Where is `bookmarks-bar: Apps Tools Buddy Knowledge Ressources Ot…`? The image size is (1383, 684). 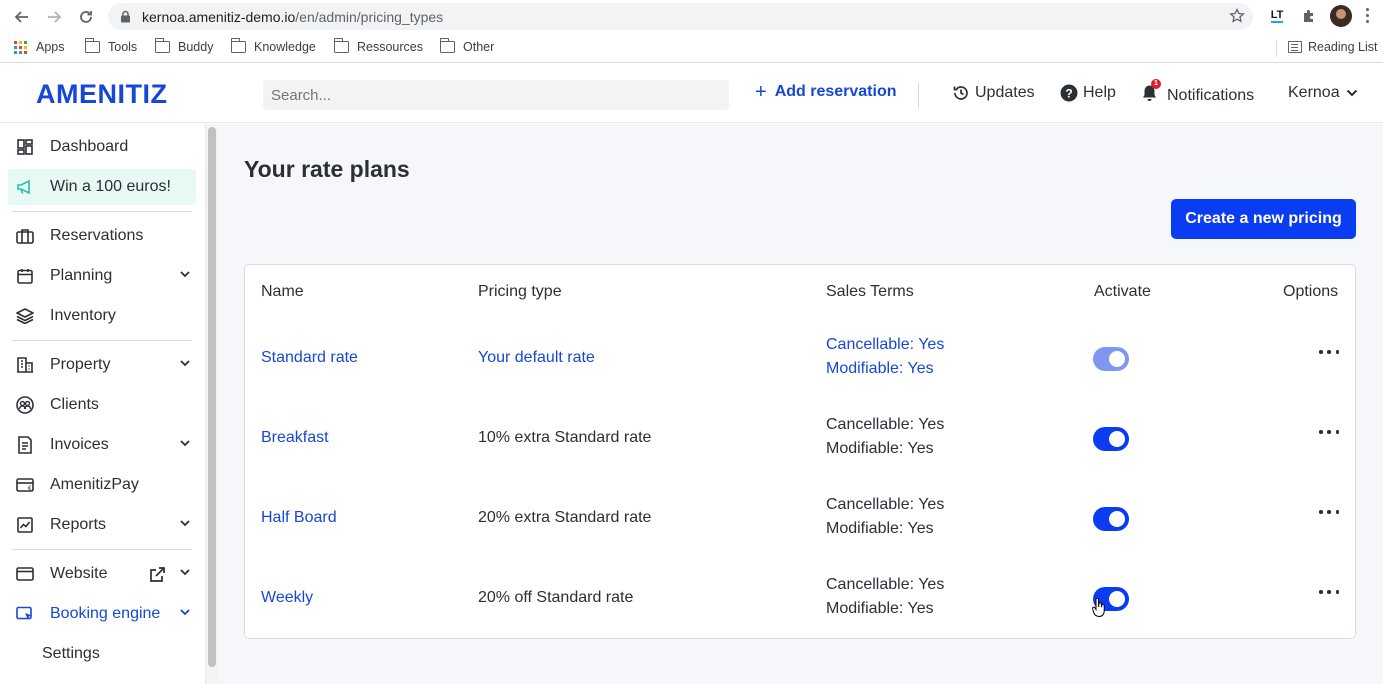 bookmarks-bar: Apps Tools Buddy Knowledge Ressources Ot… is located at coordinates (691, 48).